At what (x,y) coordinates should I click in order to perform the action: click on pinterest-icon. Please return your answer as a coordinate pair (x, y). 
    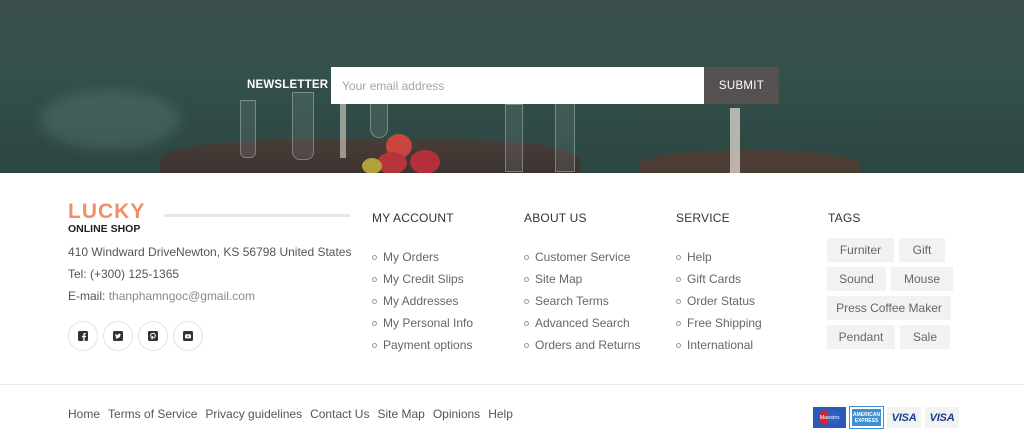
    Looking at the image, I should click on (153, 336).